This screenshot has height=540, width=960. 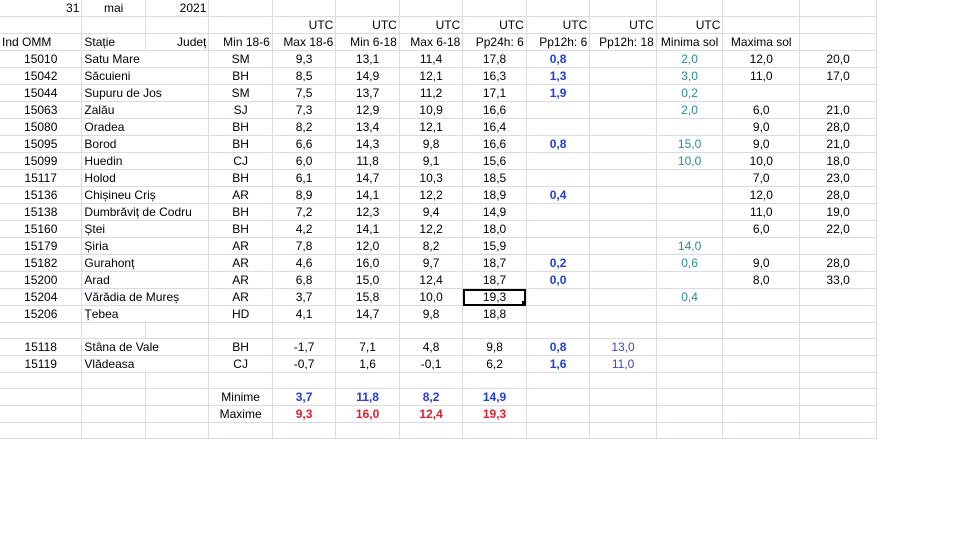 What do you see at coordinates (367, 229) in the screenshot?
I see `max-18-6: 14,1` at bounding box center [367, 229].